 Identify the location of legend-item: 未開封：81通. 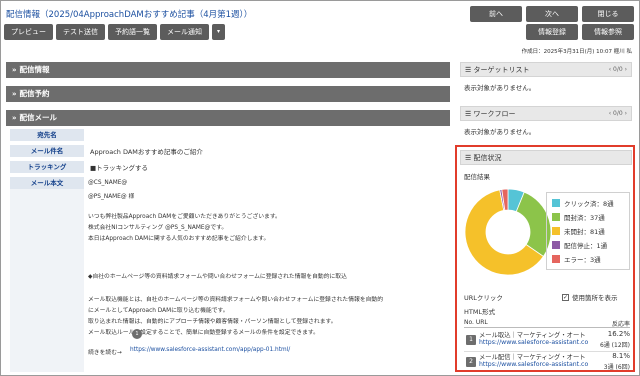
(590, 231).